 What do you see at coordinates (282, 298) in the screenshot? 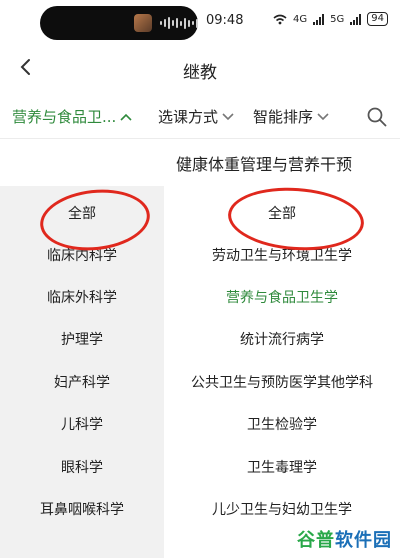
I see `right-item-selected: 营养与食品卫生学` at bounding box center [282, 298].